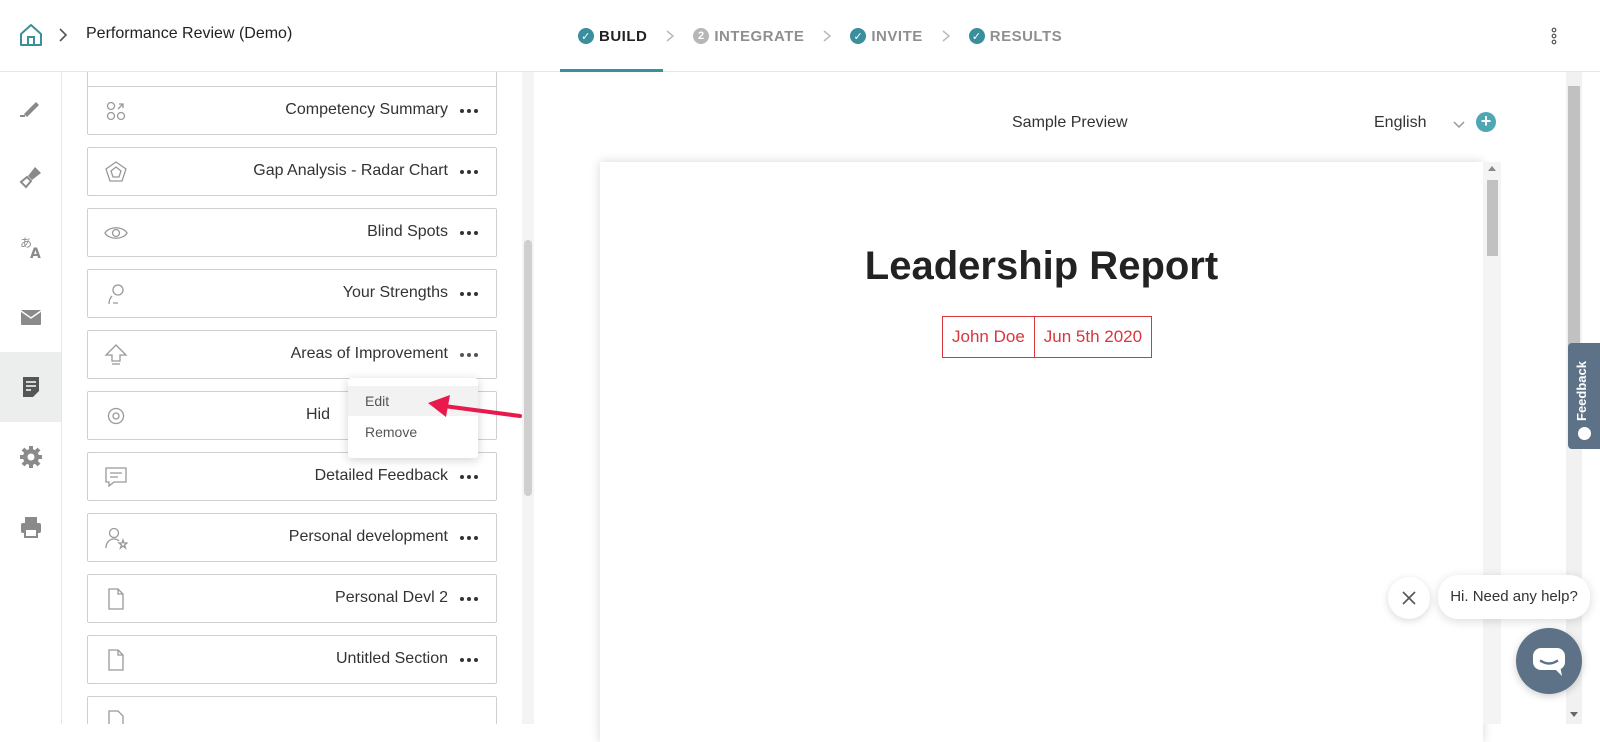 This screenshot has width=1600, height=742. I want to click on section-label: Personal Devl 2, so click(391, 597).